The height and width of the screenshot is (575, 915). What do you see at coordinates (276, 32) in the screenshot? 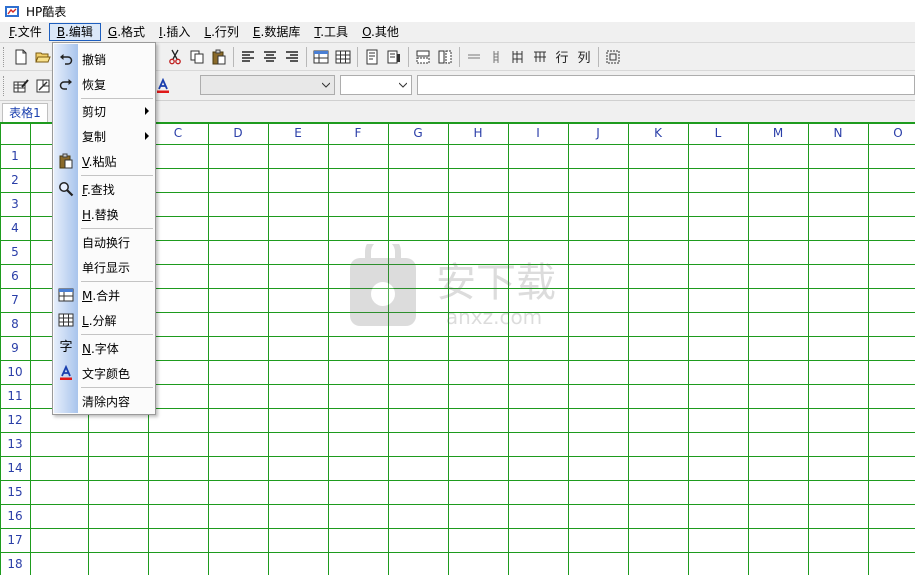
I see `menu-database: E.数据库` at bounding box center [276, 32].